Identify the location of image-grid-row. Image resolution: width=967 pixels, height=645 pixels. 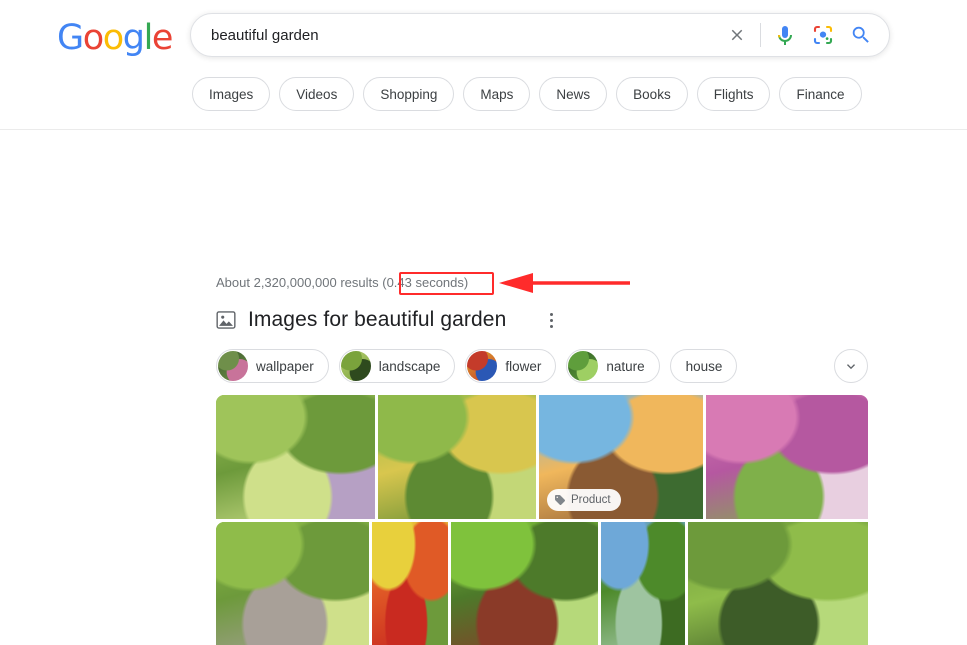
(542, 583).